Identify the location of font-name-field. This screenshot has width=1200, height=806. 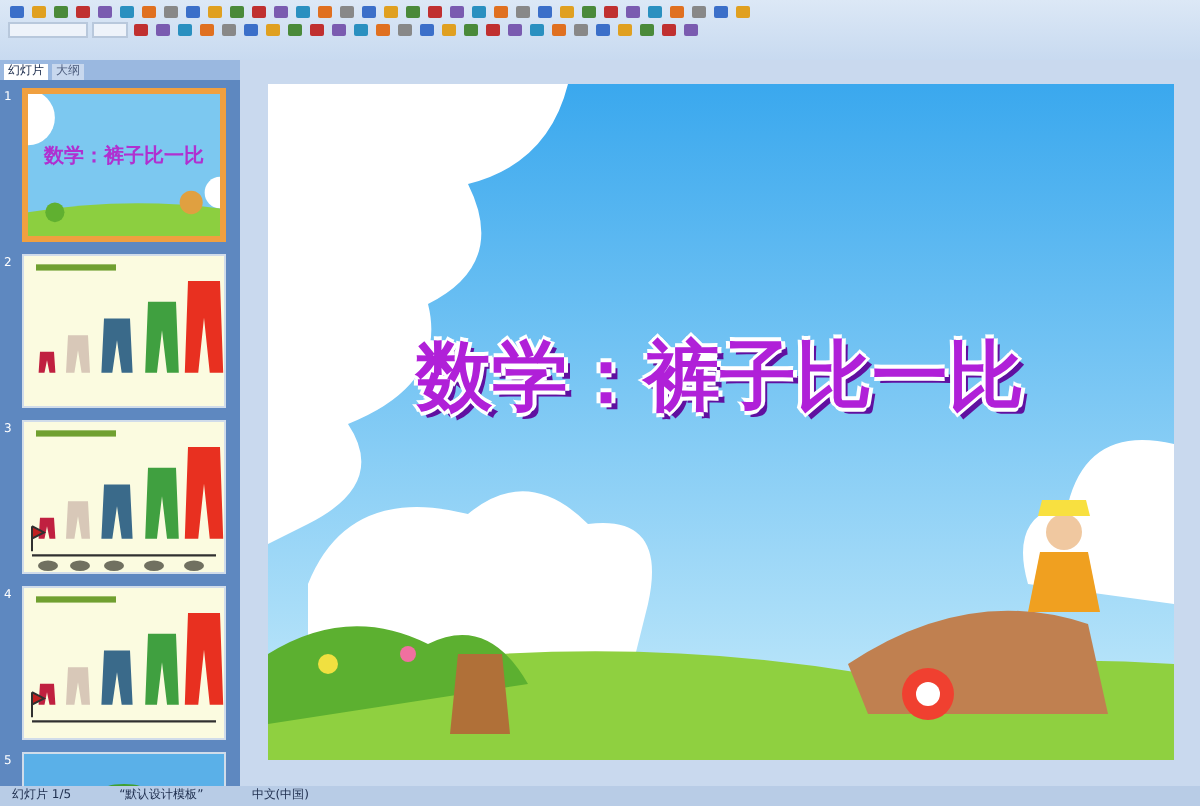
(48, 30).